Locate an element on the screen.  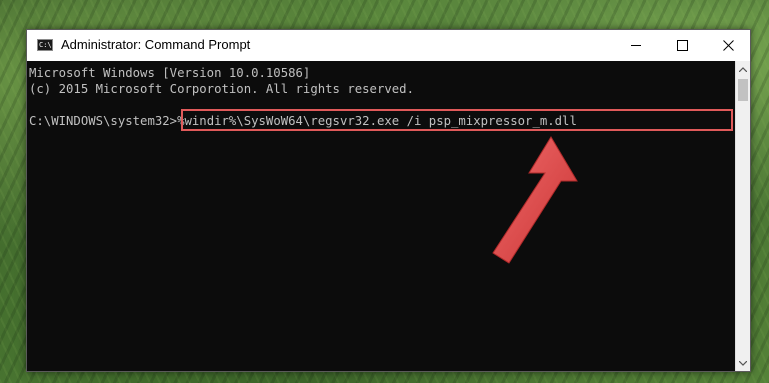
close-button is located at coordinates (728, 45).